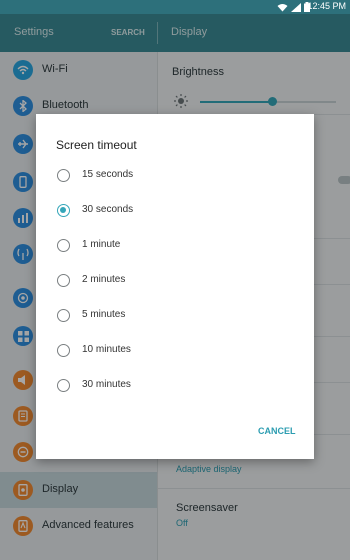 The image size is (350, 560). I want to click on wifi-icon, so click(282, 7).